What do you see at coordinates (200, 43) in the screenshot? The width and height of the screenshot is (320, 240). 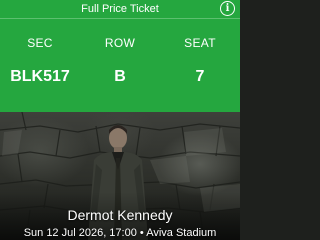 I see `seat-label: SEAT` at bounding box center [200, 43].